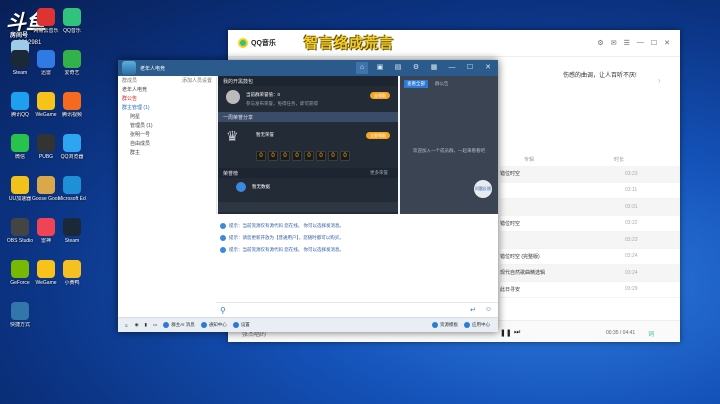 The height and width of the screenshot is (404, 720). What do you see at coordinates (590, 290) in the screenshot?
I see `song-row: 此日寻安 03:29` at bounding box center [590, 290].